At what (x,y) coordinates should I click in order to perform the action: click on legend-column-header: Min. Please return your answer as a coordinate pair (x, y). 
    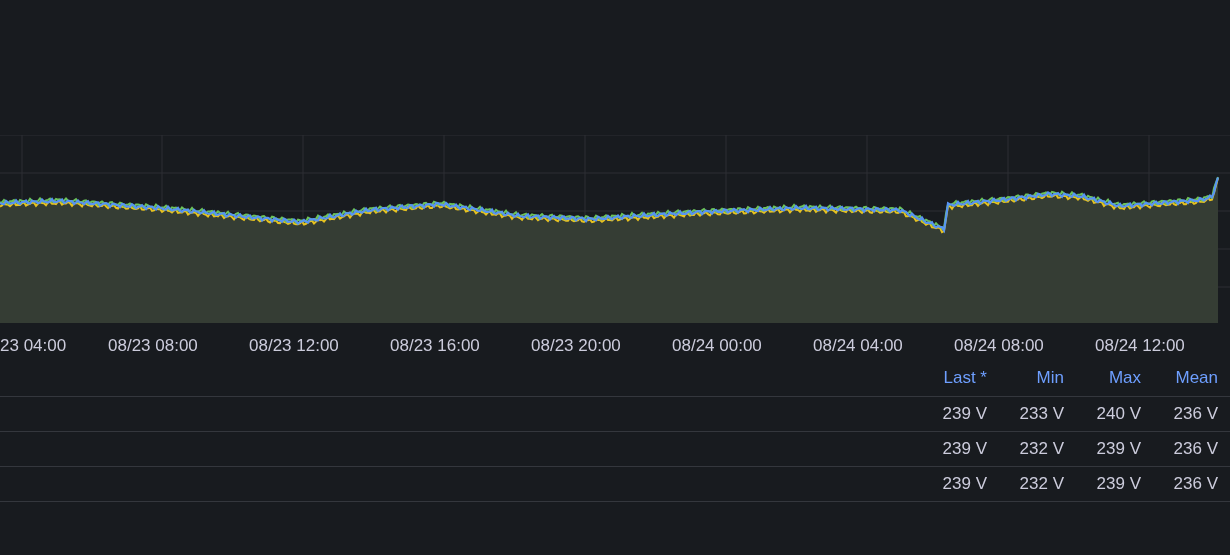
    Looking at the image, I should click on (1025, 378).